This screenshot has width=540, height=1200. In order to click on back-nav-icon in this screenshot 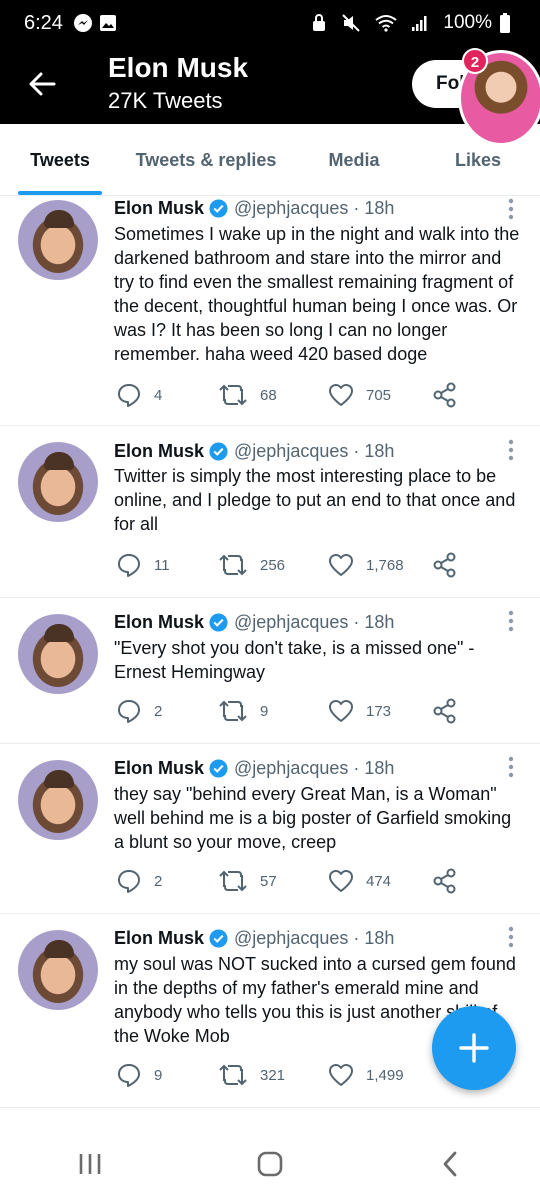, I will do `click(450, 1164)`.